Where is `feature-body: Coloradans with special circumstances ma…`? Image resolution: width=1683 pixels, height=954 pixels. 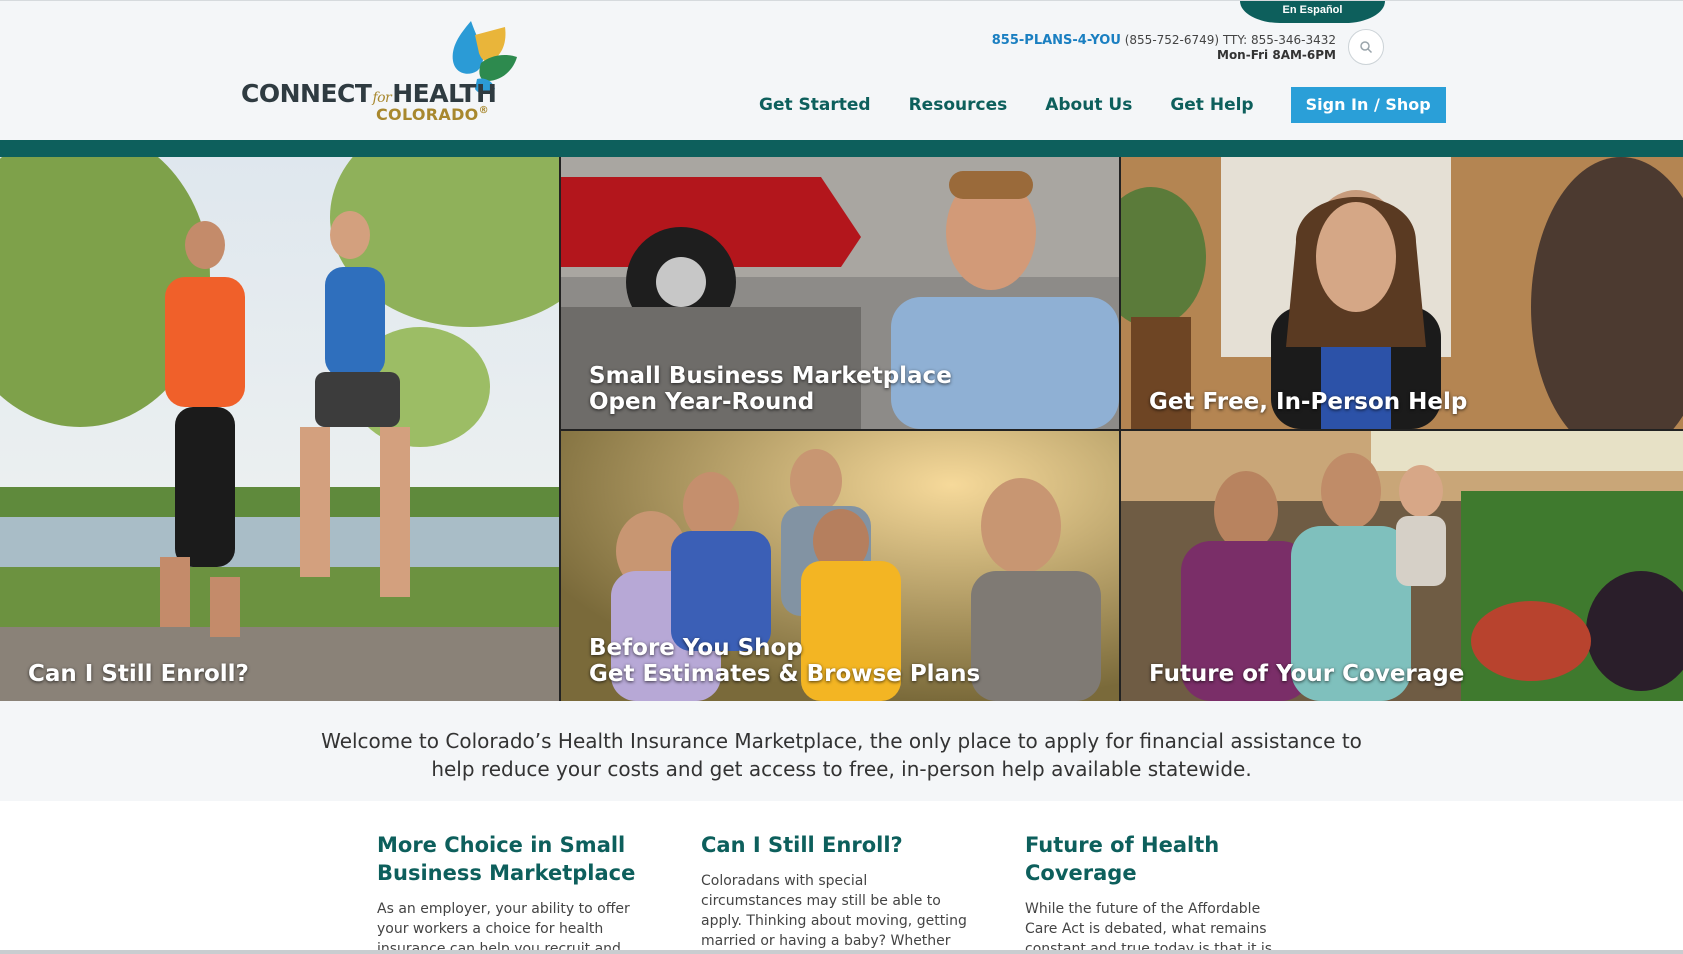
feature-body: Coloradans with special circumstances ma… is located at coordinates (834, 913).